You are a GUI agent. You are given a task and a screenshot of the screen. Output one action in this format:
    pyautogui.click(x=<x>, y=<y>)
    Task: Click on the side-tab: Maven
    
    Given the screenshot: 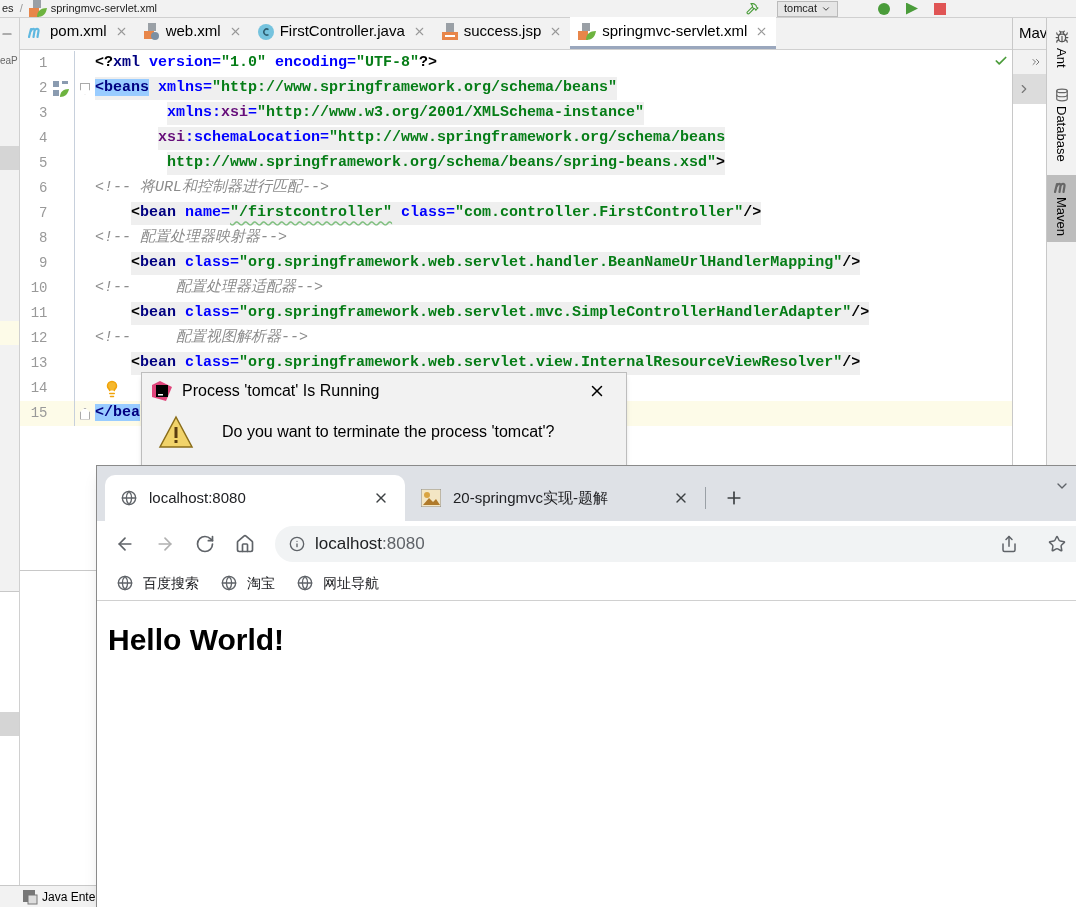 What is the action you would take?
    pyautogui.click(x=1061, y=209)
    